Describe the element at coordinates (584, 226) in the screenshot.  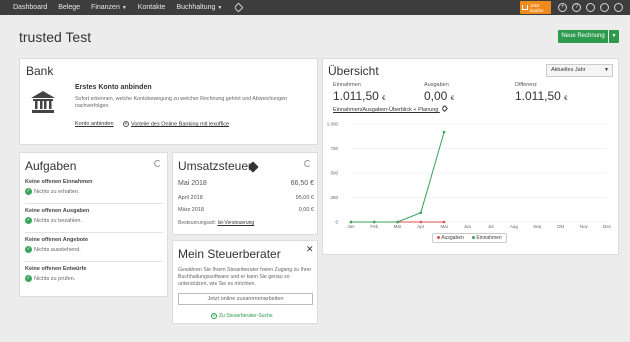
I see `x-tick-label: Nov` at that location.